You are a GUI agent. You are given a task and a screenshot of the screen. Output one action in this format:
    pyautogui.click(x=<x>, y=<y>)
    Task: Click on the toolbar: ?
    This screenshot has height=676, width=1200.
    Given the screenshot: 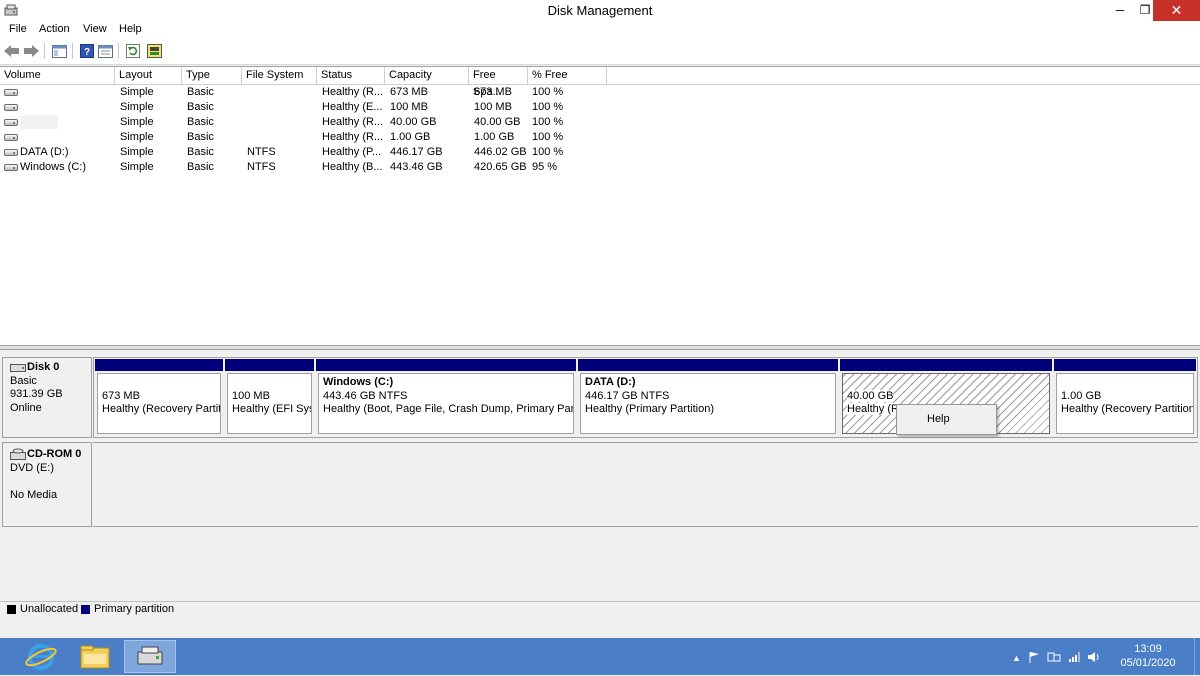 What is the action you would take?
    pyautogui.click(x=600, y=52)
    